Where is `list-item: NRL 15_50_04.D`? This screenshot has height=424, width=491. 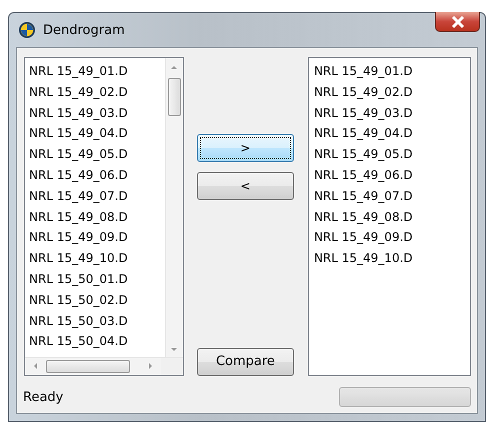 list-item: NRL 15_50_04.D is located at coordinates (97, 341).